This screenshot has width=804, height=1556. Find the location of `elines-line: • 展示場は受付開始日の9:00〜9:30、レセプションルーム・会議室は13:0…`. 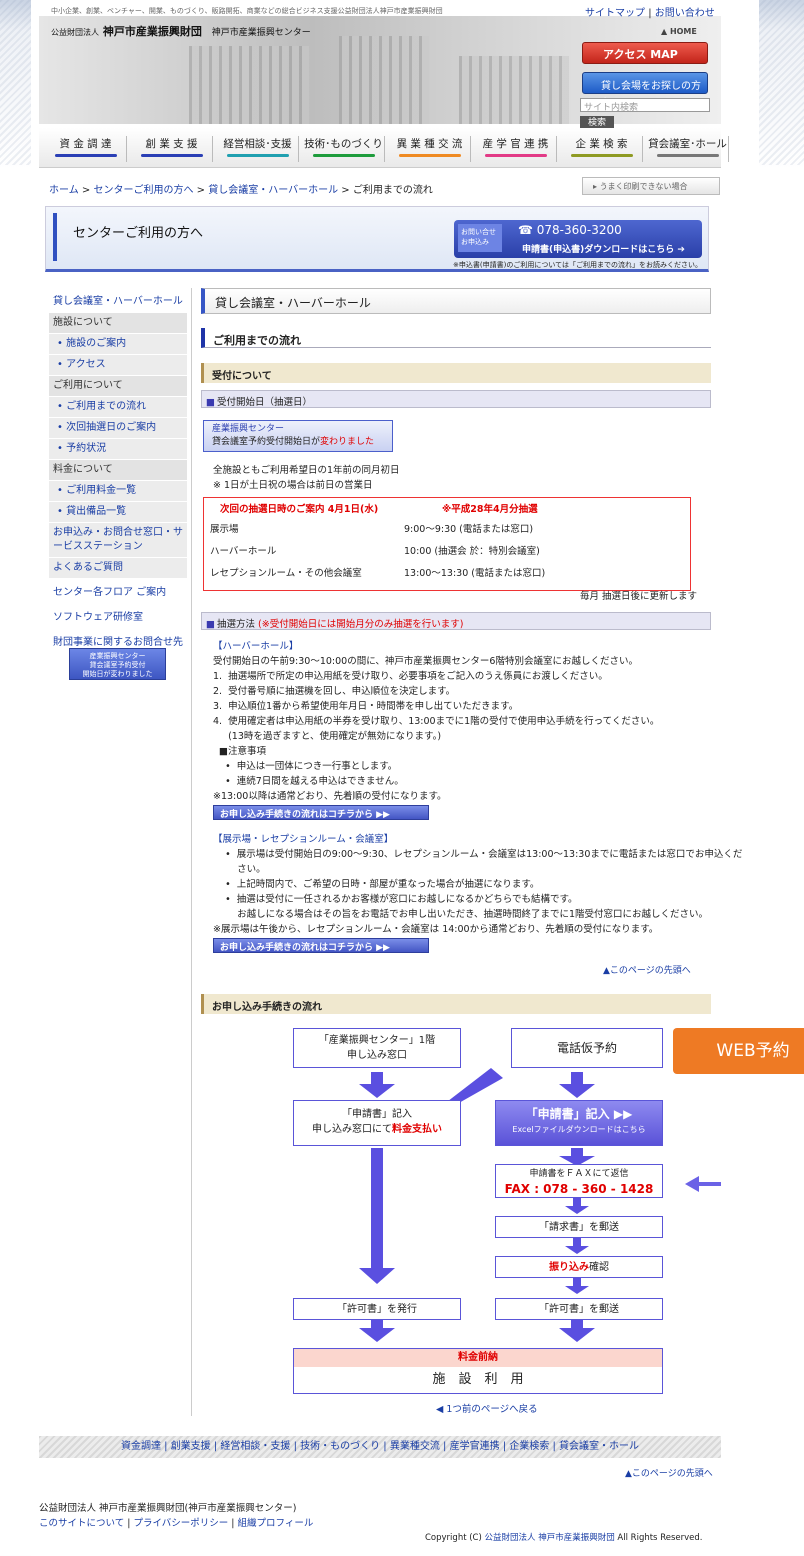

elines-line: • 展示場は受付開始日の9:00〜9:30、レセプションルーム・会議室は13:0… is located at coordinates (478, 854).